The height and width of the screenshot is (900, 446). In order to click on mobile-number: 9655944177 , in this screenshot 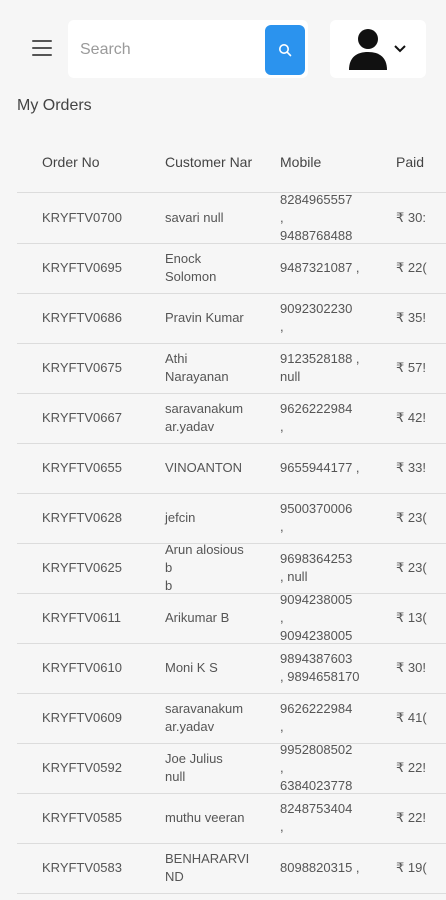, I will do `click(330, 468)`.